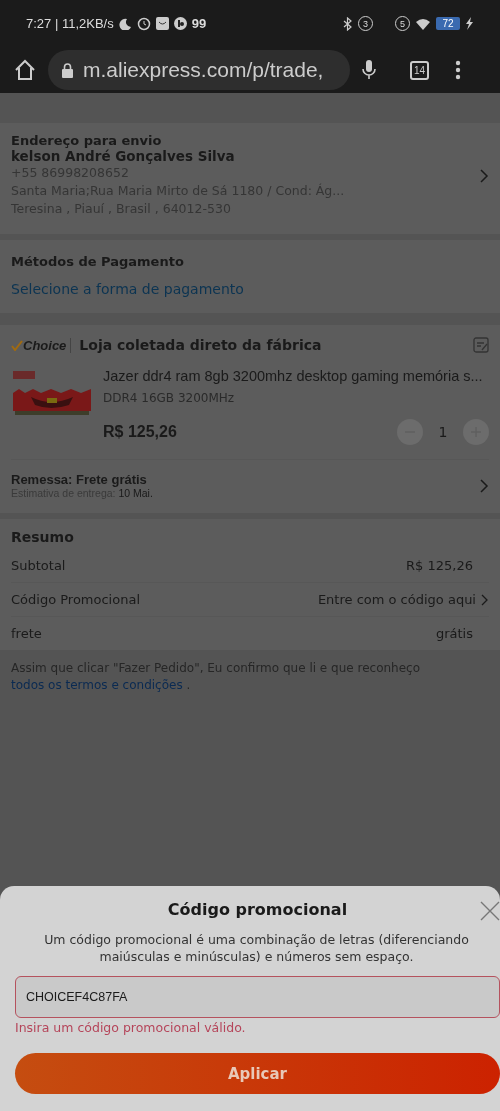  I want to click on quantity-value: 1, so click(443, 432).